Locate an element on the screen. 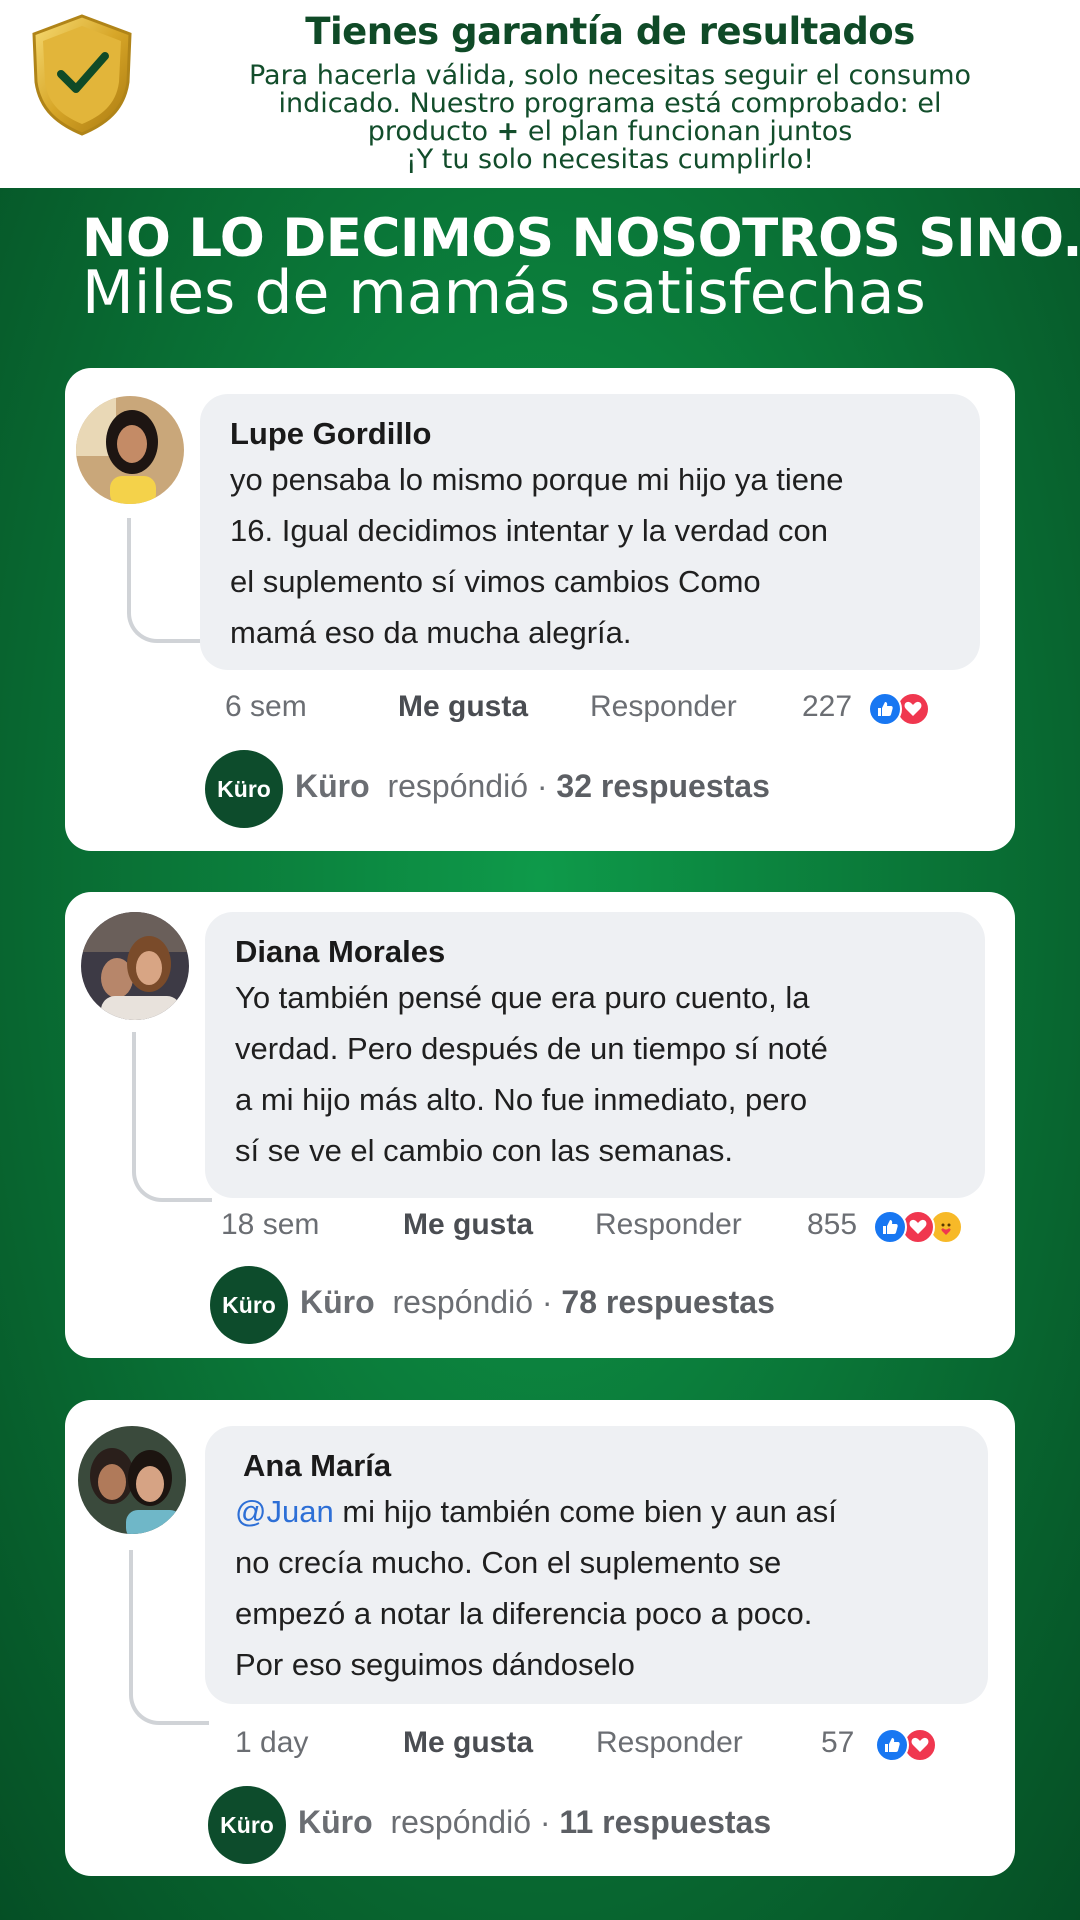  header-line-3a: producto is located at coordinates (428, 131).